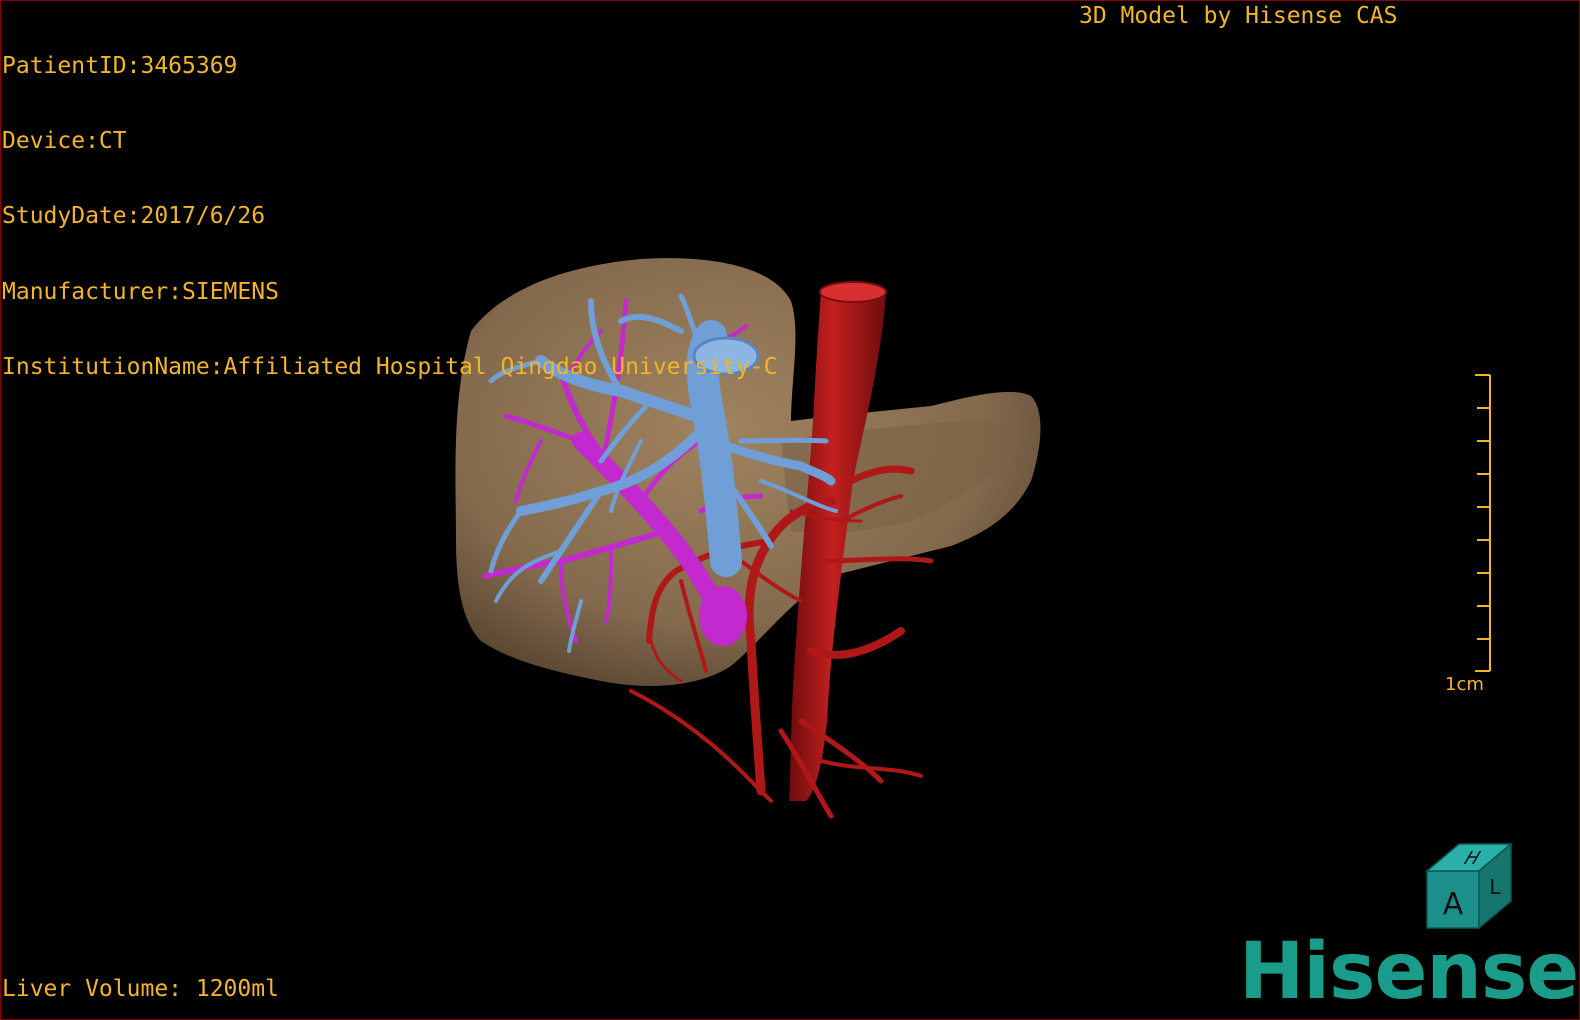 The image size is (1580, 1020). What do you see at coordinates (1409, 972) in the screenshot?
I see `hisense-logo: Hisense` at bounding box center [1409, 972].